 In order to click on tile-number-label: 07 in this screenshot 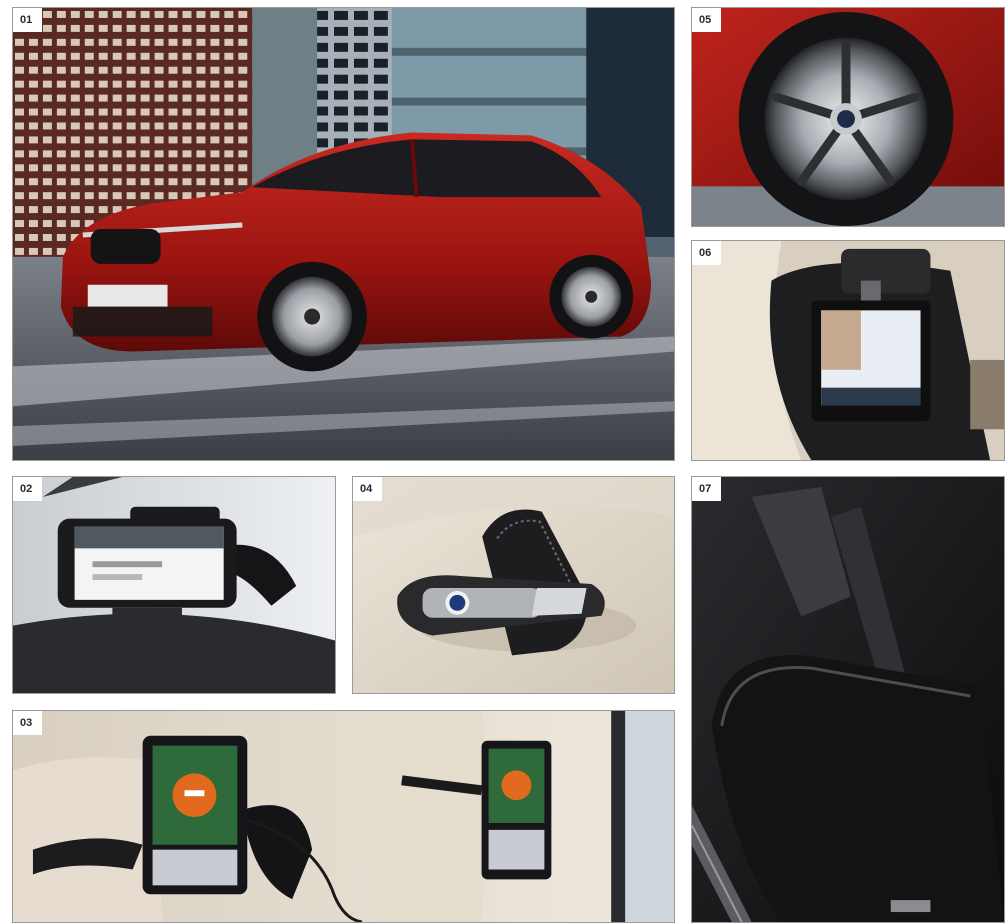, I will do `click(707, 489)`.